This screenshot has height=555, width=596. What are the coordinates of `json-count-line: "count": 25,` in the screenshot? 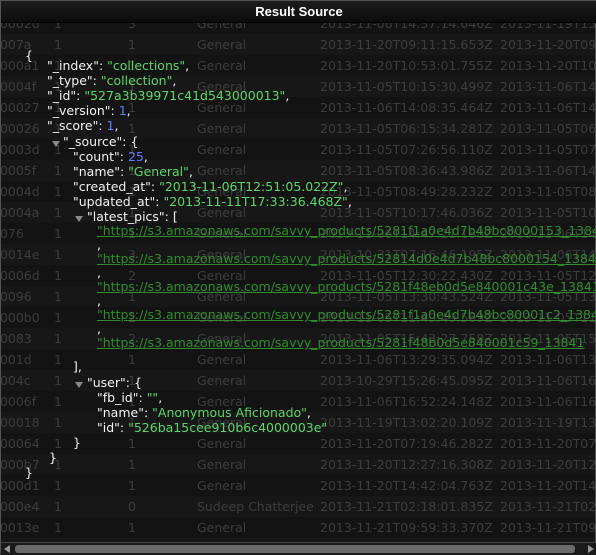 It's located at (110, 156).